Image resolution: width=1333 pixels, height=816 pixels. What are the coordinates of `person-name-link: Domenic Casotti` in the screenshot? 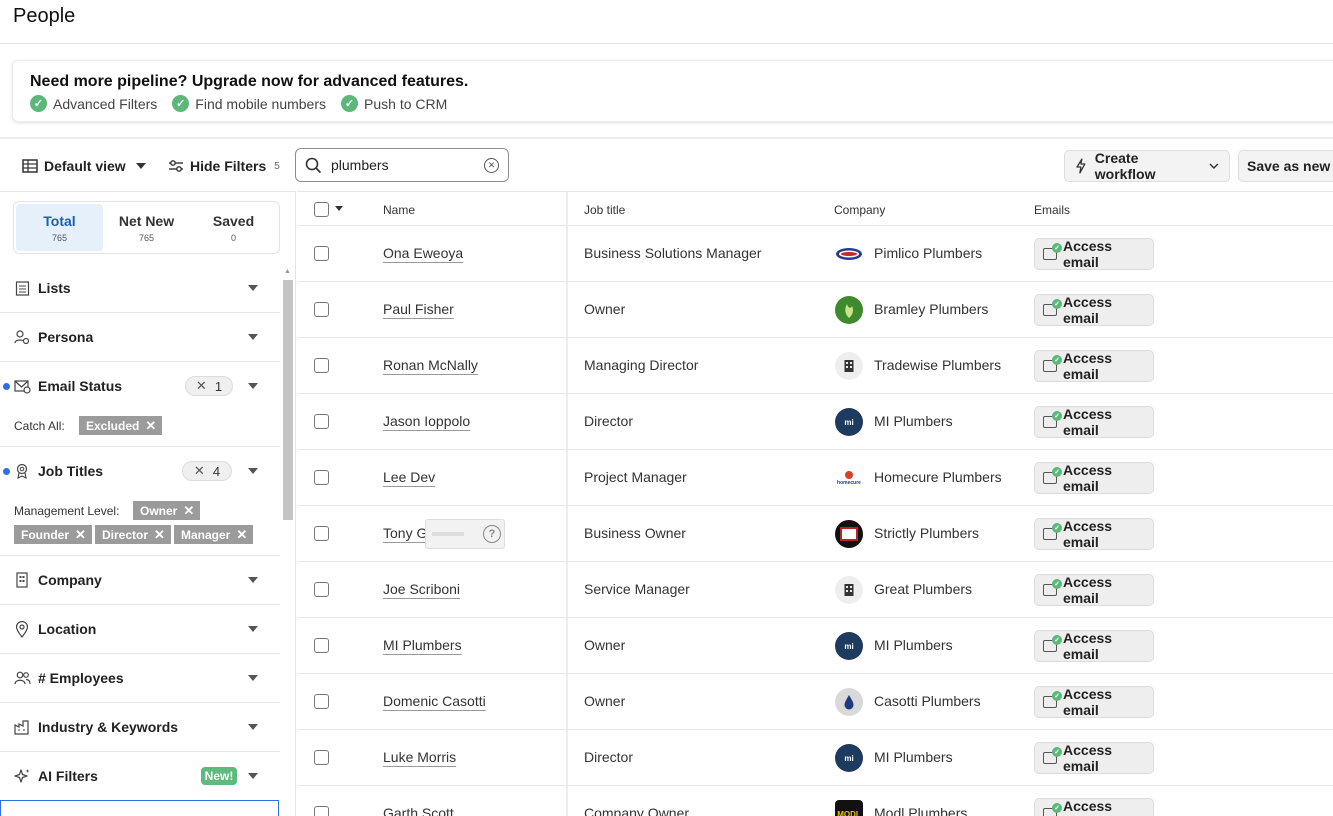 It's located at (434, 701).